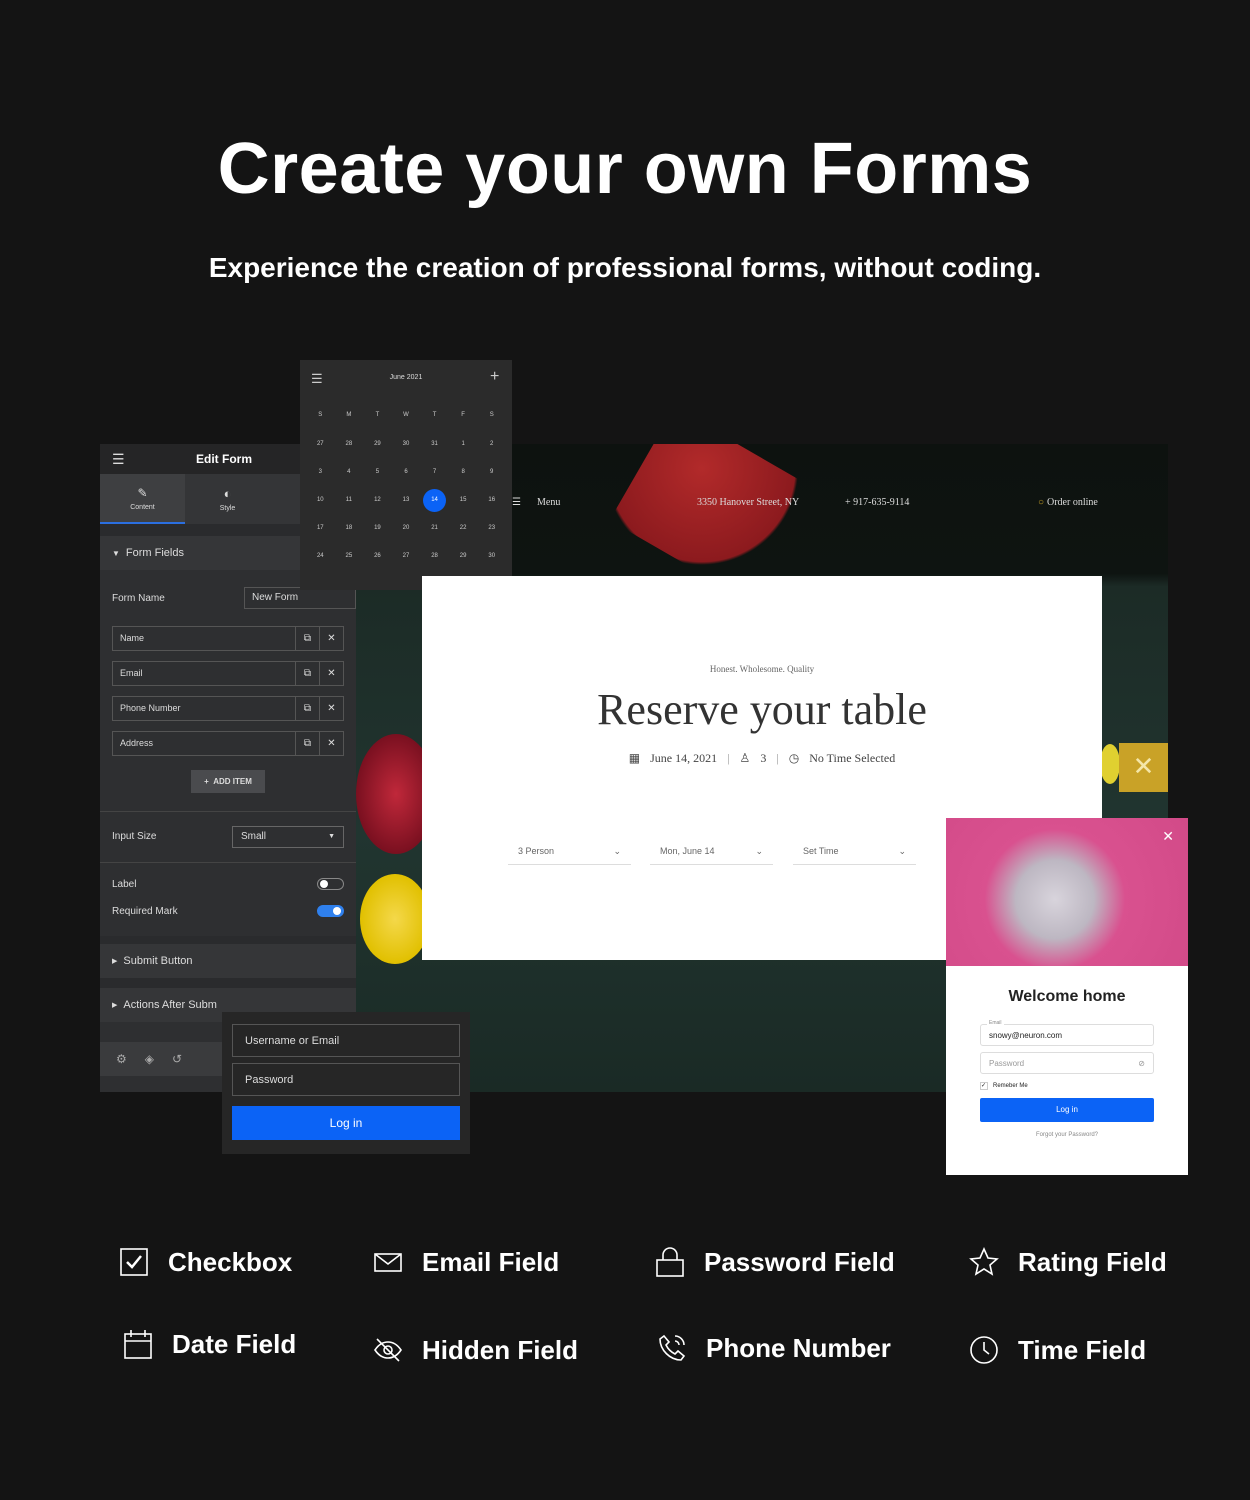  Describe the element at coordinates (491, 500) in the screenshot. I see `calendar-day: 16` at that location.